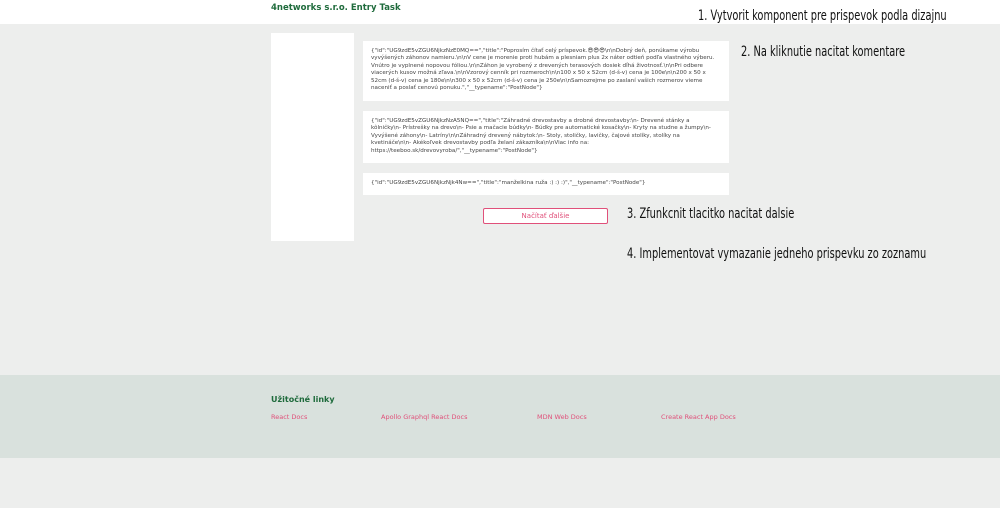 The height and width of the screenshot is (508, 1000). What do you see at coordinates (424, 417) in the screenshot?
I see `footer-link-apollo-docs: Apollo Graphql React Docs` at bounding box center [424, 417].